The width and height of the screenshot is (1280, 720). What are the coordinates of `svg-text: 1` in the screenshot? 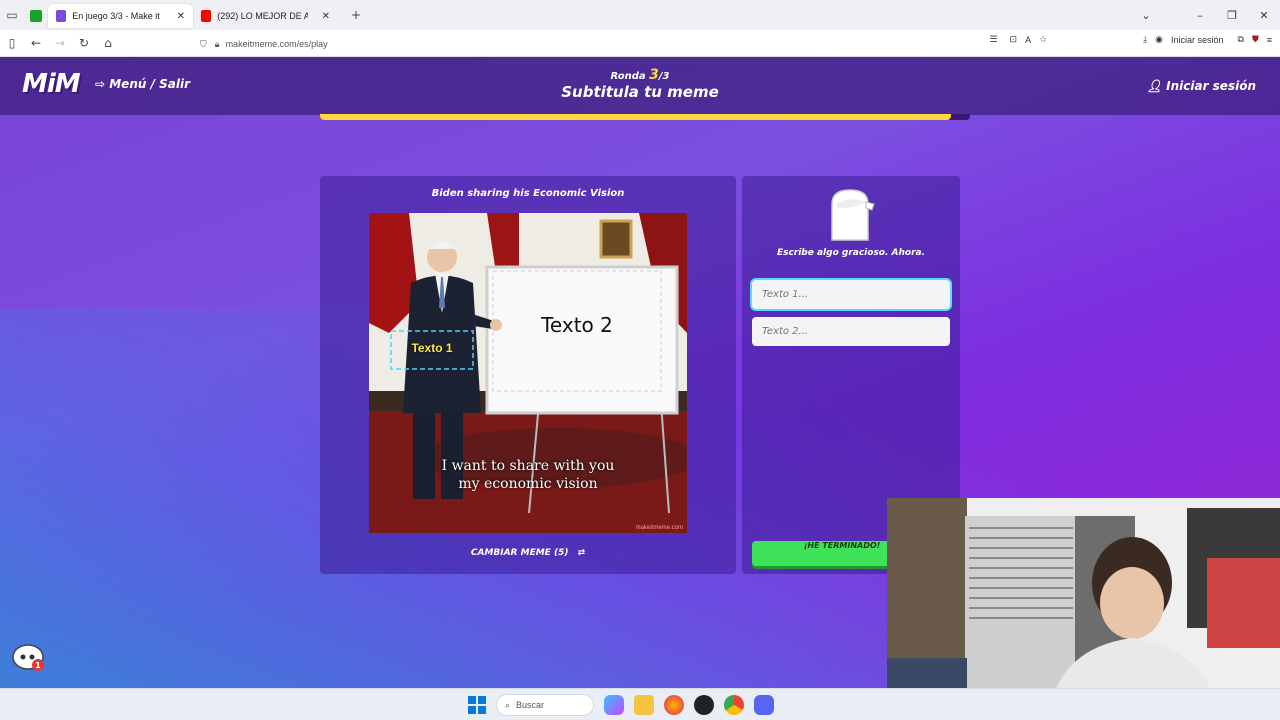 It's located at (38, 665).